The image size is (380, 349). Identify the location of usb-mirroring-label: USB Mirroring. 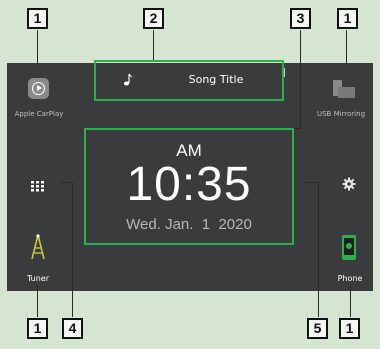
(341, 114).